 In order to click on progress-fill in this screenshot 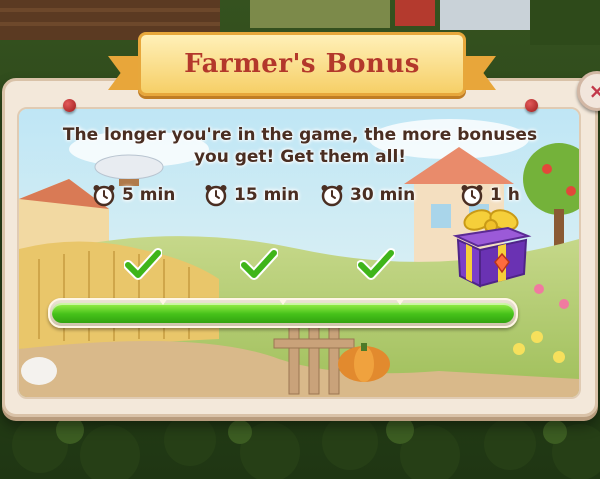, I will do `click(283, 313)`.